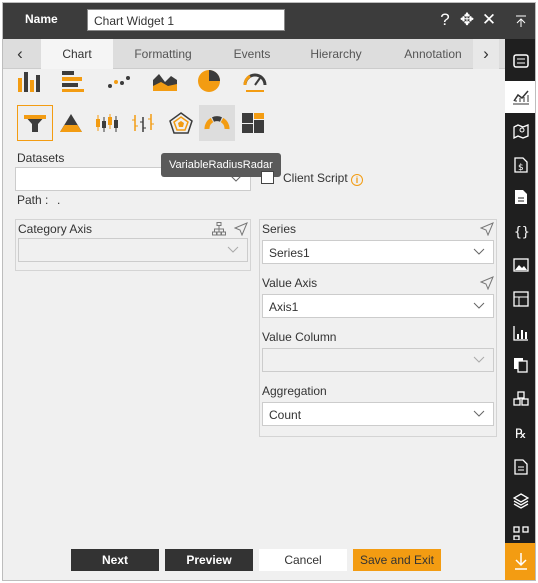  Describe the element at coordinates (209, 560) in the screenshot. I see `preview-button: Preview` at that location.